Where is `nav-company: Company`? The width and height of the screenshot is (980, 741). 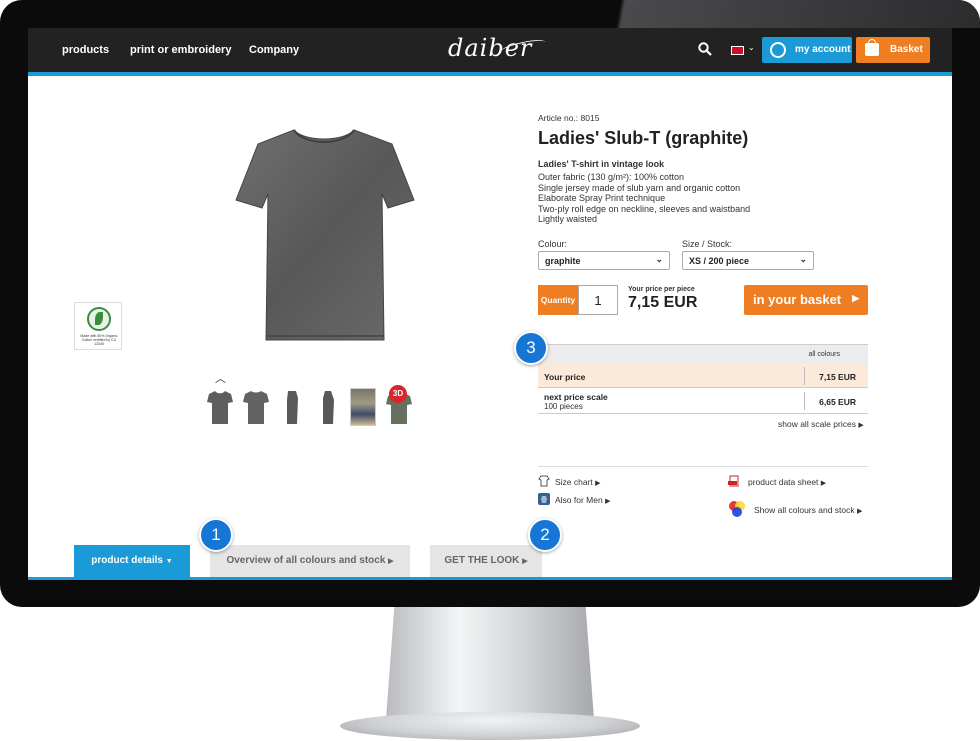 nav-company: Company is located at coordinates (274, 50).